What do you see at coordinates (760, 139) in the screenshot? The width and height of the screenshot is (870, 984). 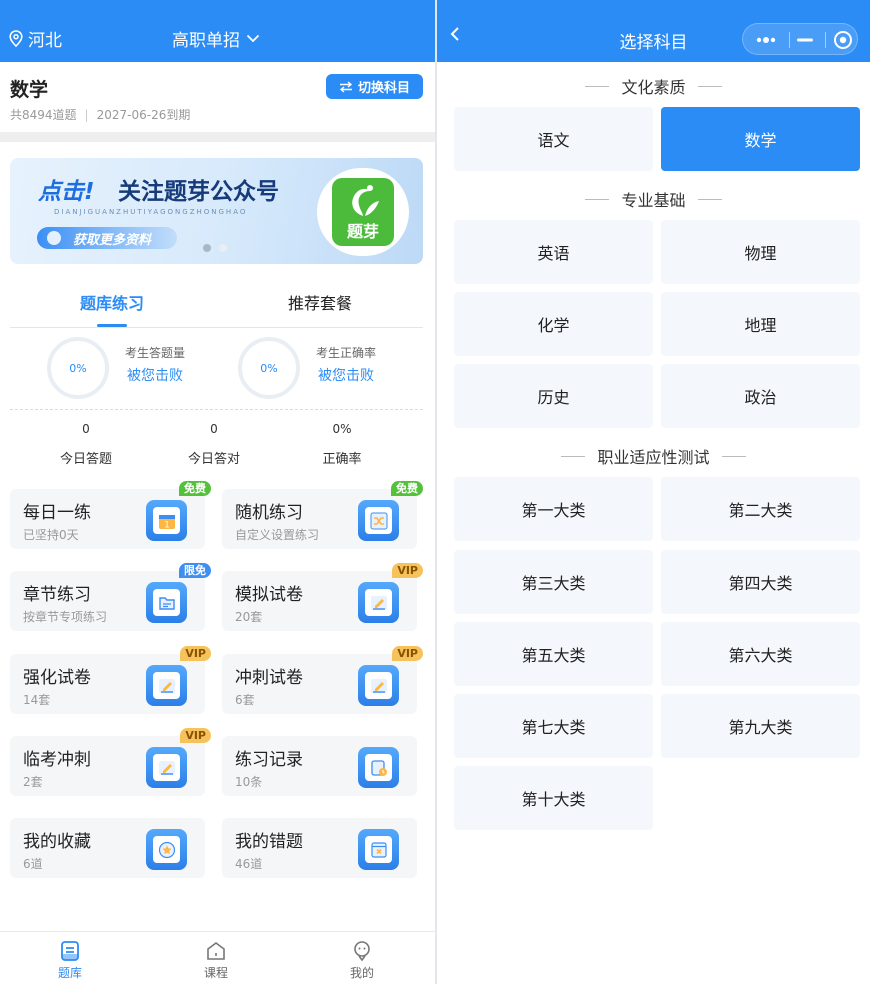 I see `subject-option-math: 数学` at bounding box center [760, 139].